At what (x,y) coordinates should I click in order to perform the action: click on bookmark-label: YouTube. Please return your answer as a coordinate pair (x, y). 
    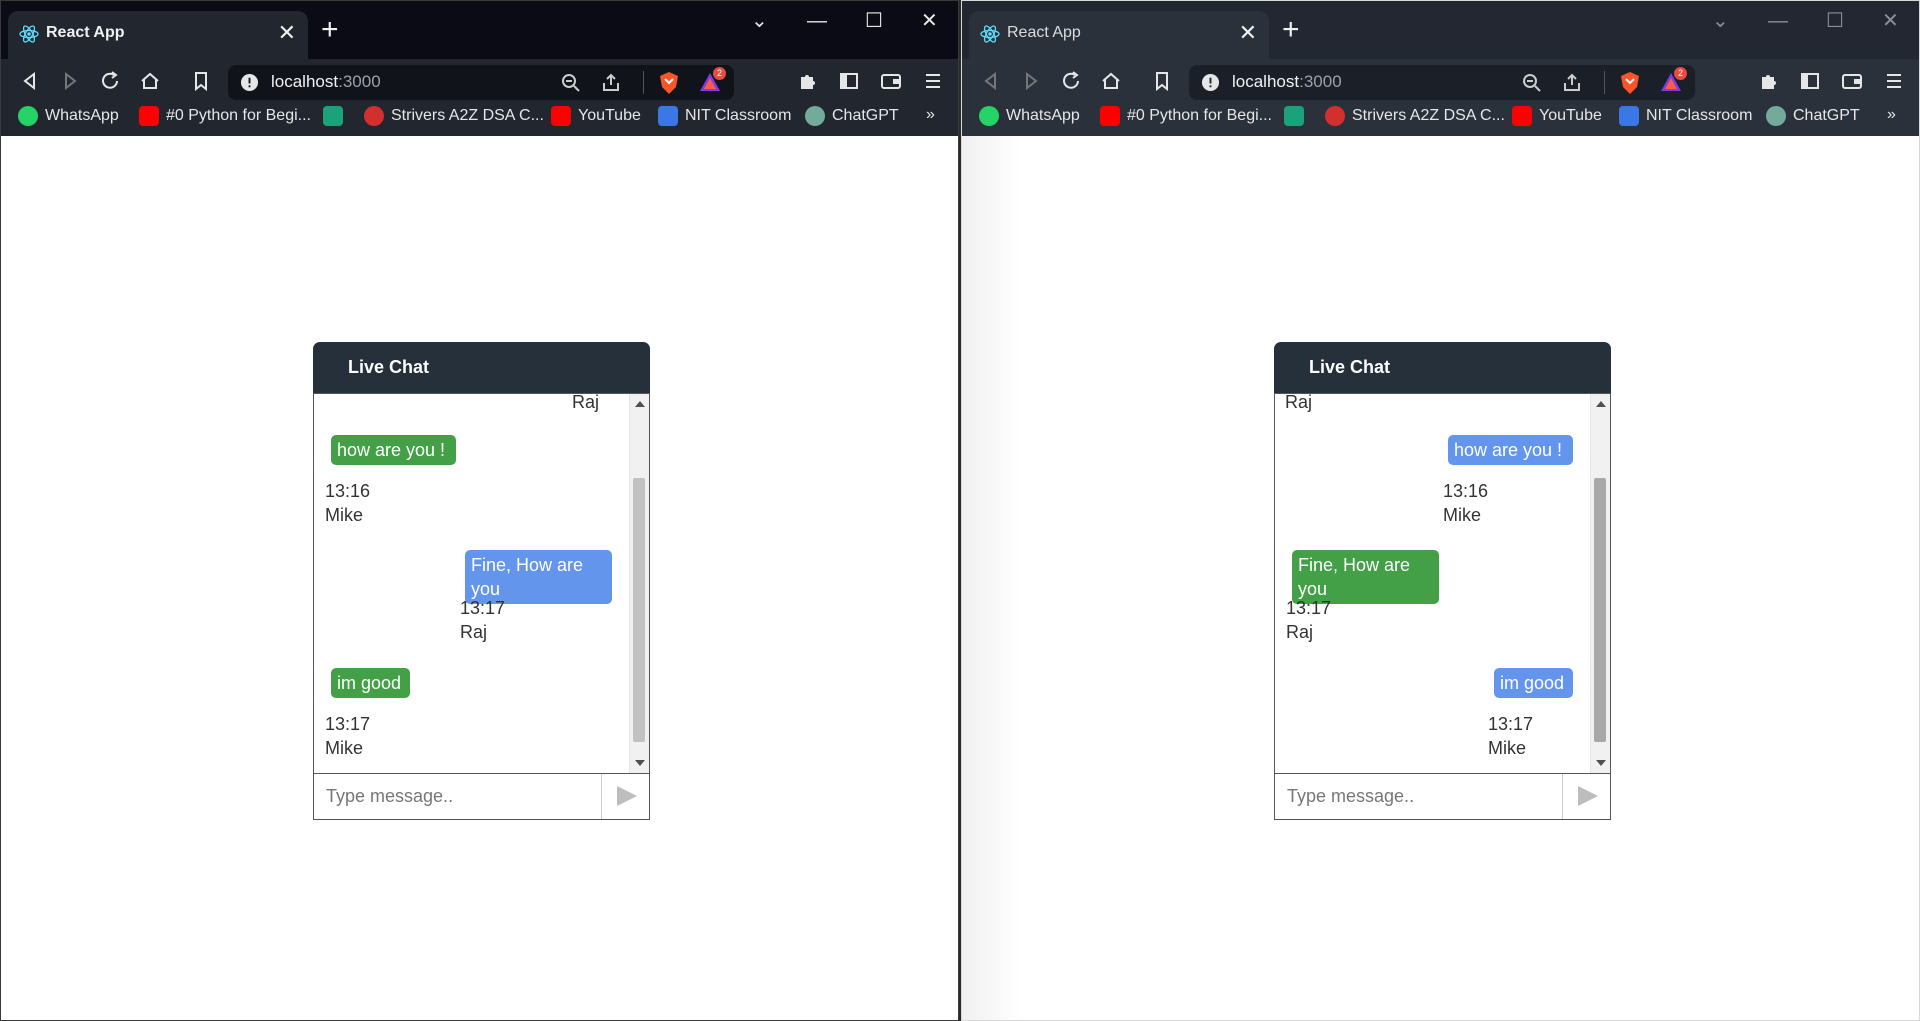
    Looking at the image, I should click on (1570, 116).